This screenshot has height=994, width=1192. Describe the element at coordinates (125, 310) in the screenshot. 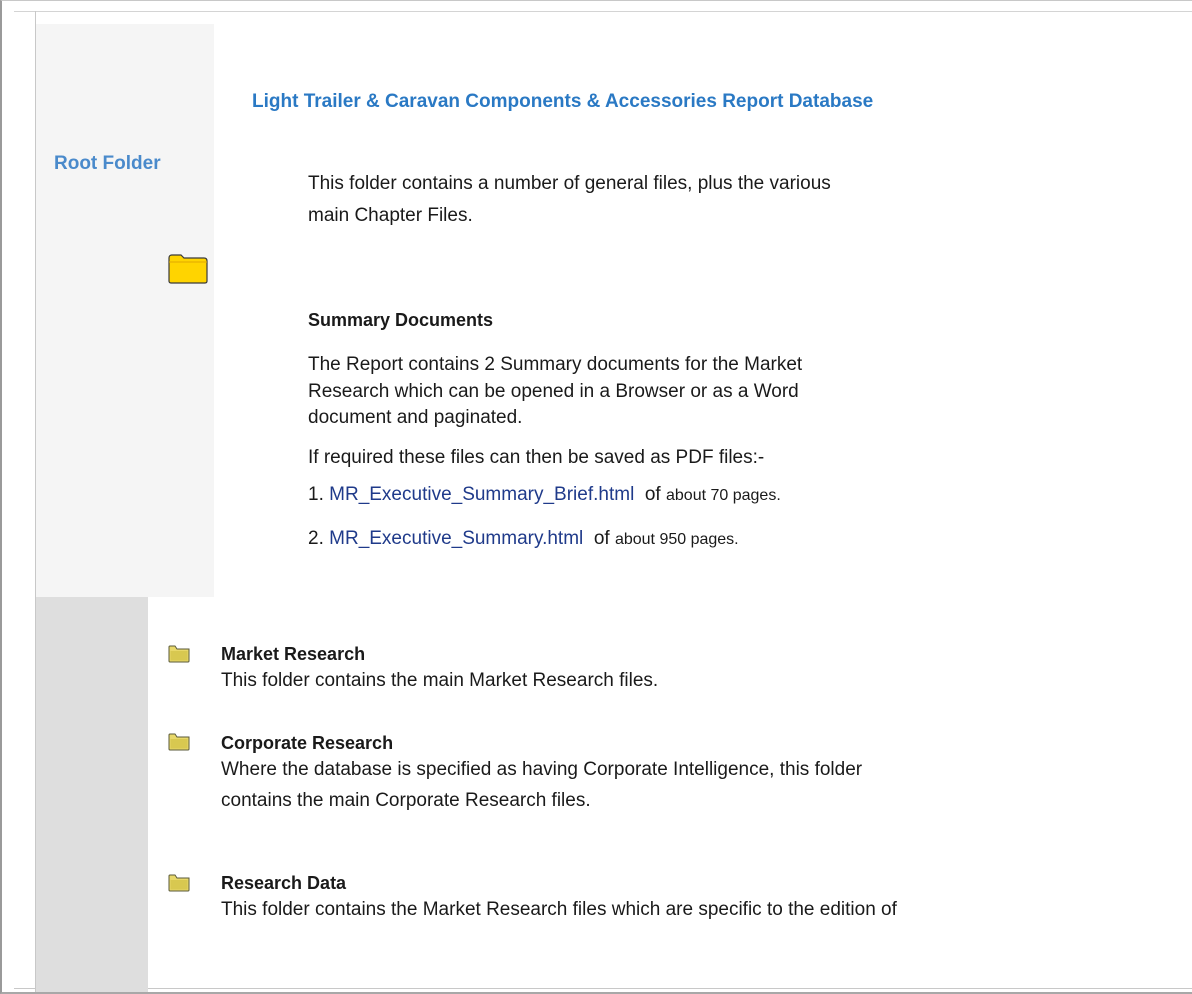

I see `sidebar-panel` at that location.